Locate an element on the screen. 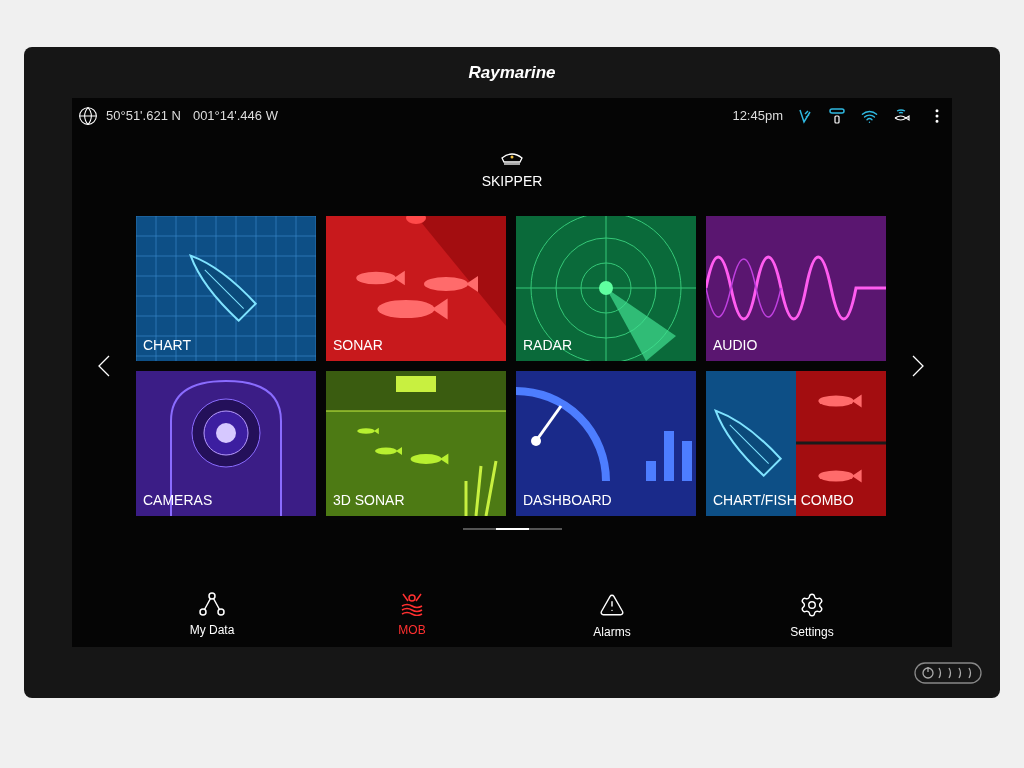 The image size is (1024, 768). bottom-bar-button: Alarms is located at coordinates (612, 616).